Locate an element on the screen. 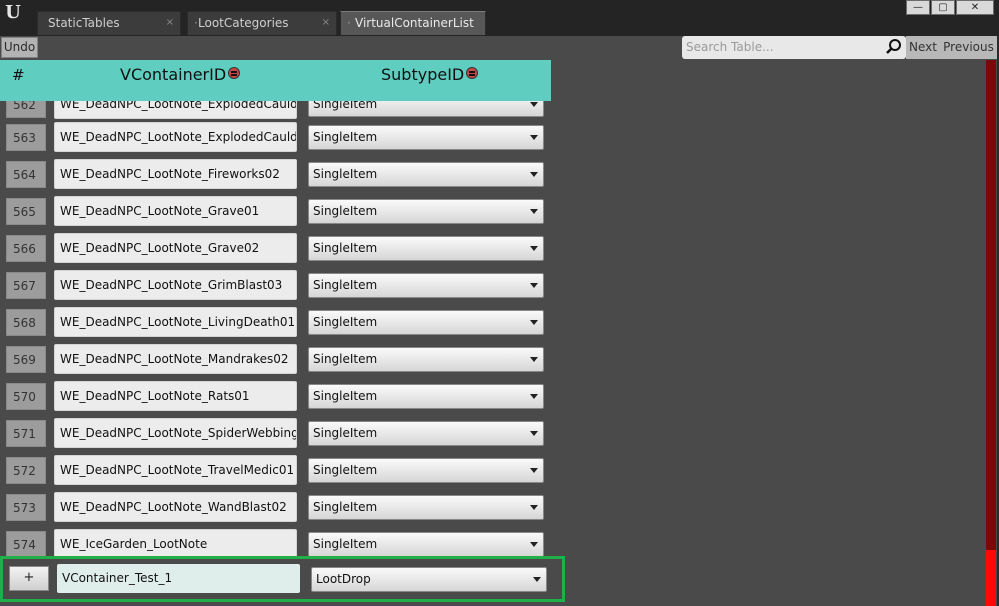  tab-loot-categories: · LootCategories × is located at coordinates (262, 23).